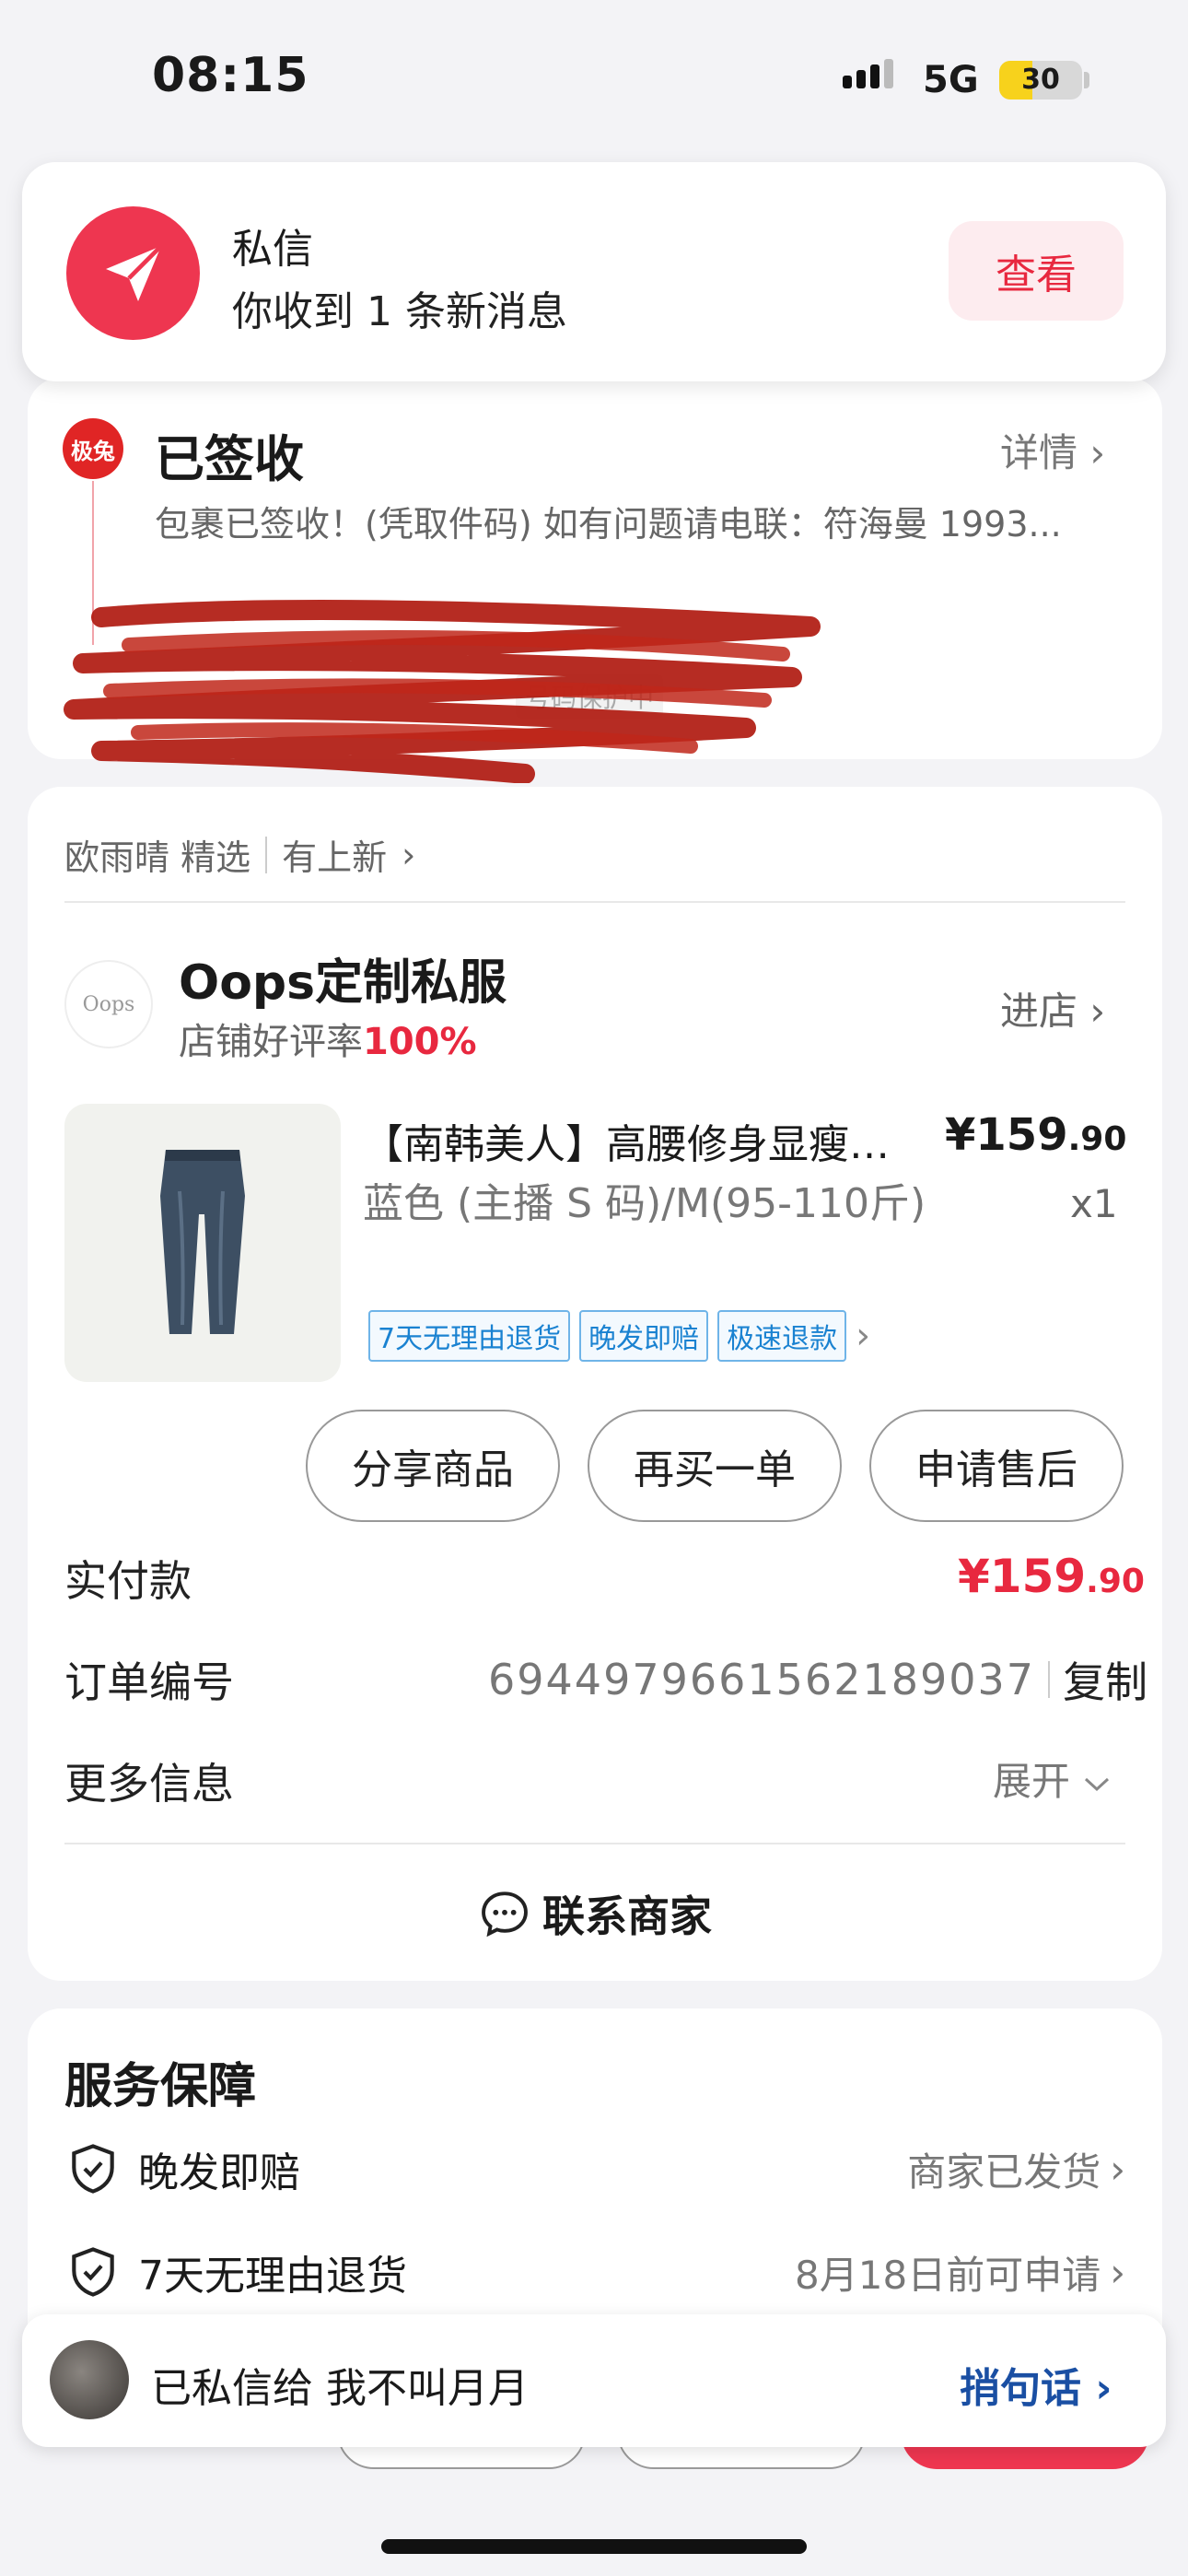 This screenshot has width=1188, height=2576. Describe the element at coordinates (271, 1042) in the screenshot. I see `rating-label: 店铺好评率` at that location.